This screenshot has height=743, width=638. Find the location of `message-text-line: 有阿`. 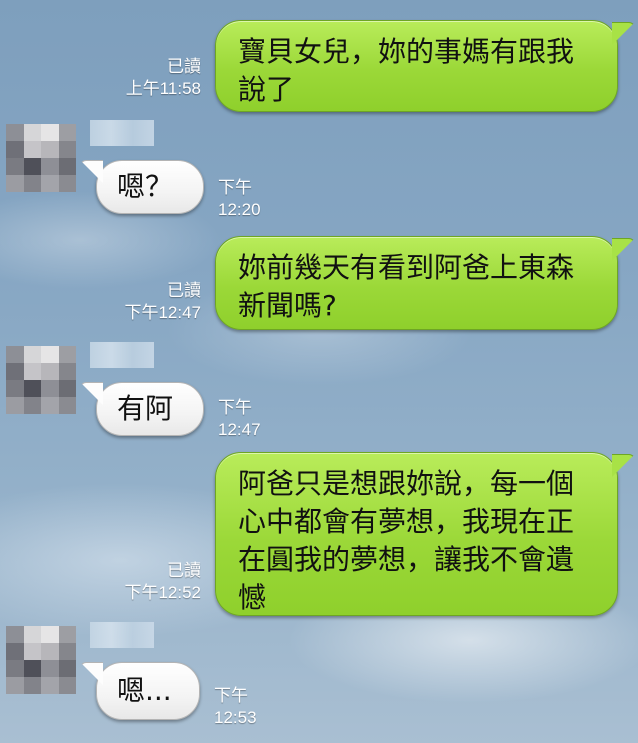

message-text-line: 有阿 is located at coordinates (145, 408).